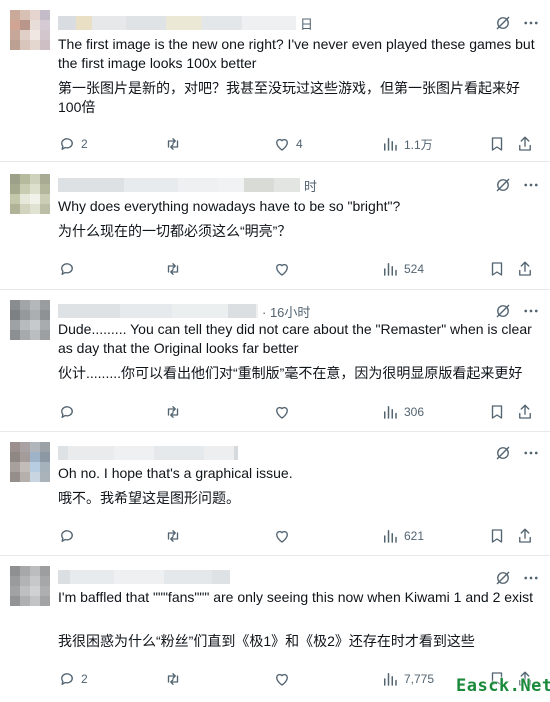  I want to click on author-row: 时, so click(187, 185).